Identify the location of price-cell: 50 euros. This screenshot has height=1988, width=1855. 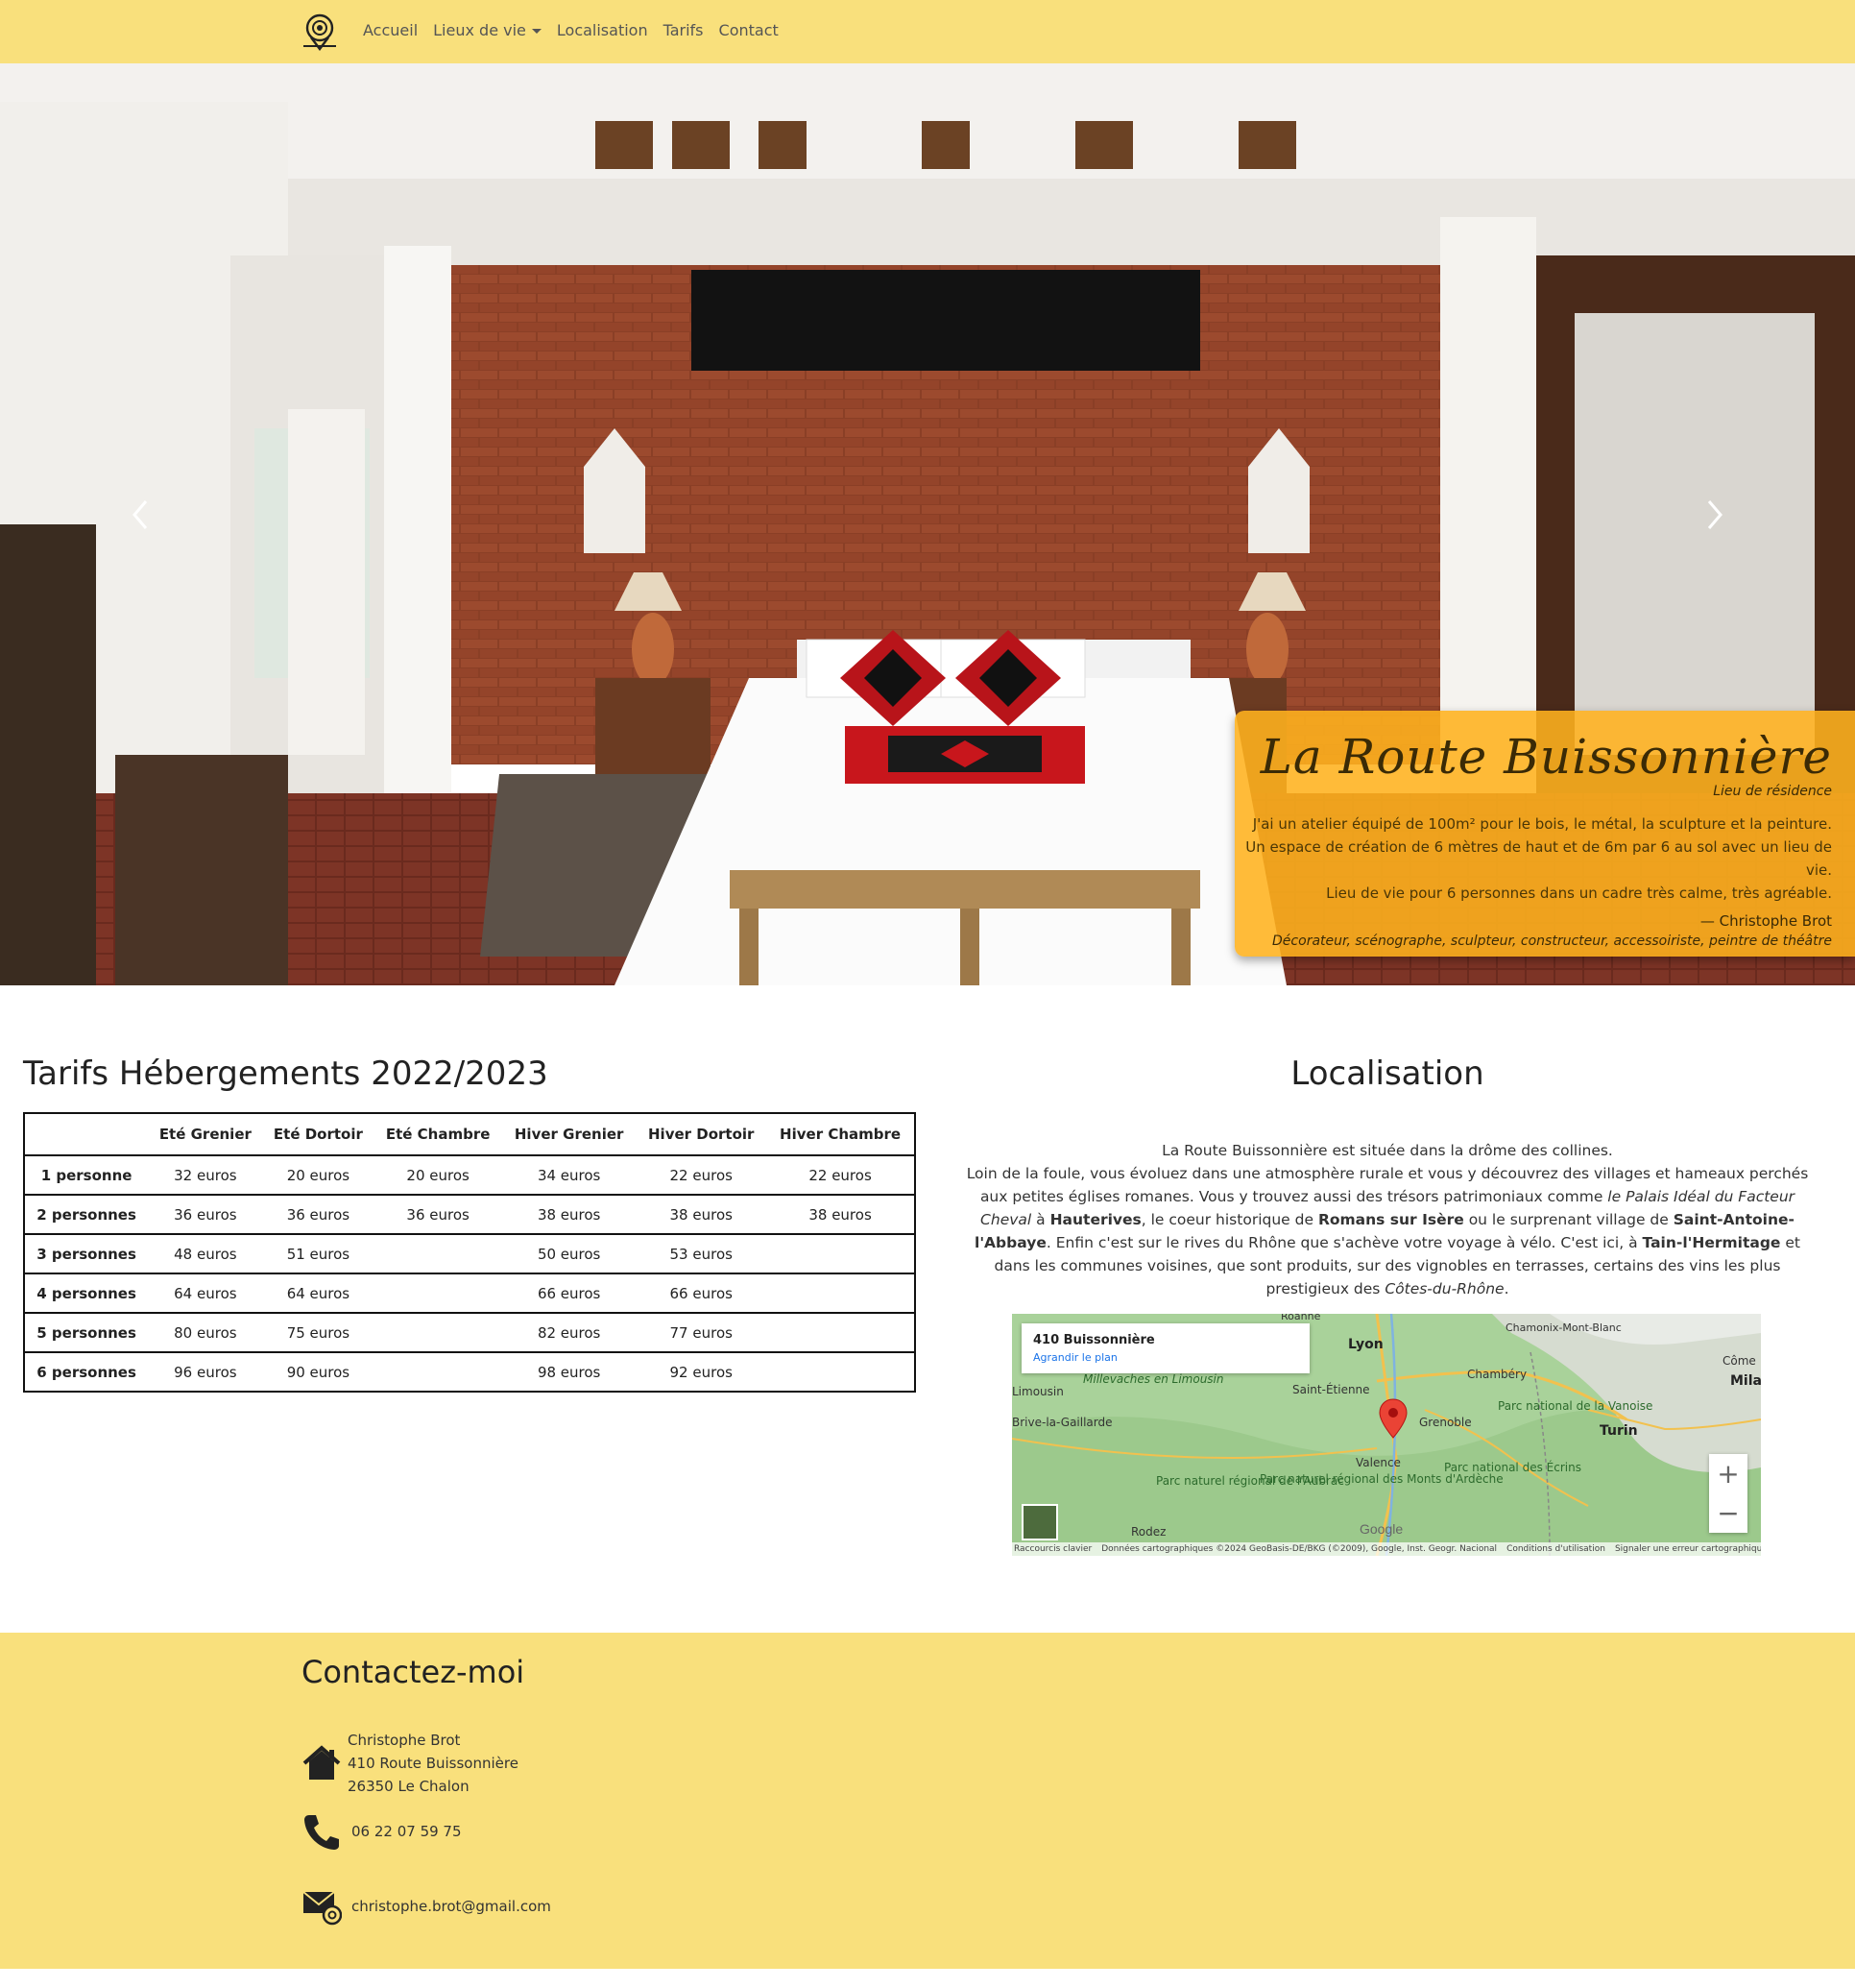
(569, 1254).